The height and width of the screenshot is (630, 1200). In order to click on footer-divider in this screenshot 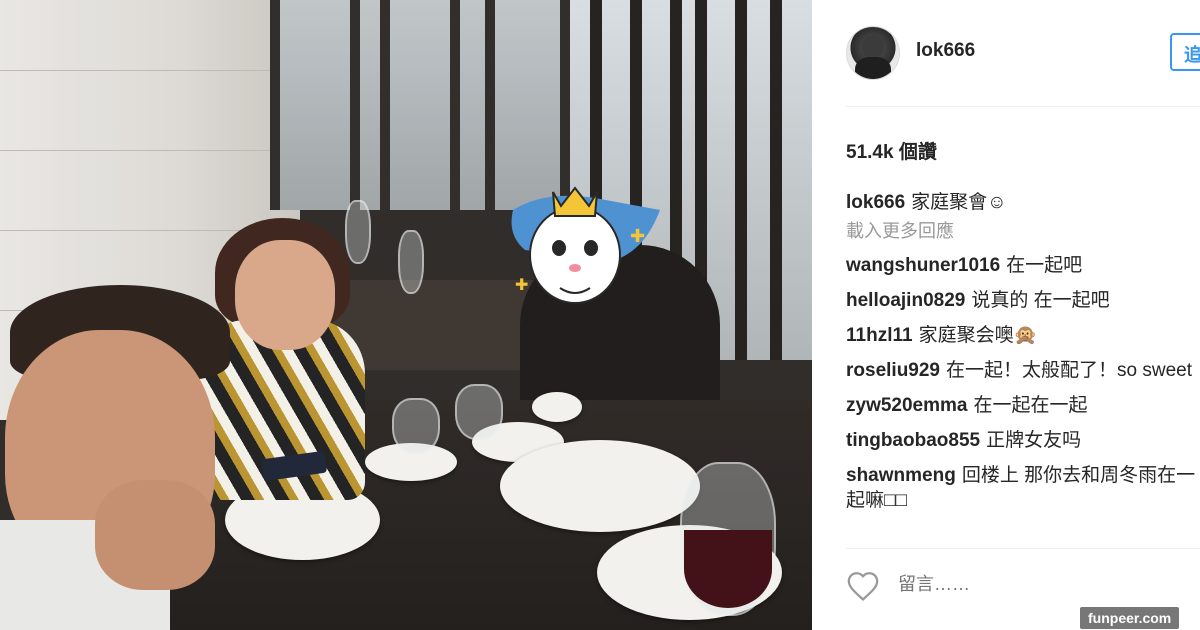, I will do `click(1023, 548)`.